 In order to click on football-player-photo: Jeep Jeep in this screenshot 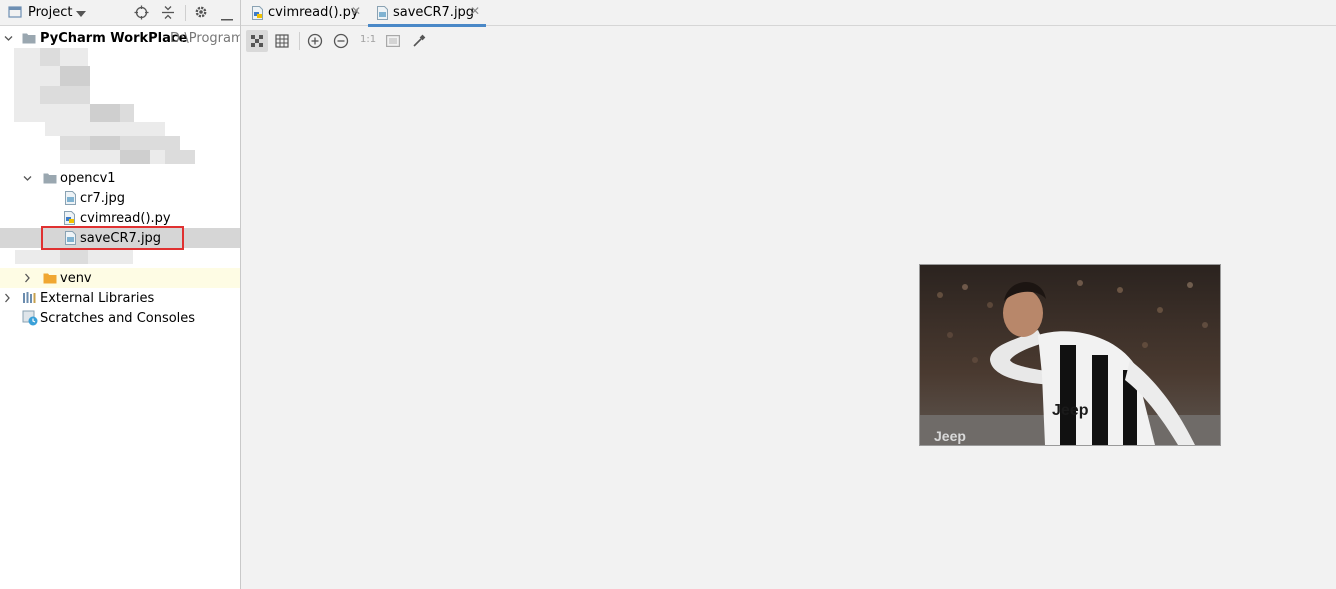, I will do `click(1070, 355)`.